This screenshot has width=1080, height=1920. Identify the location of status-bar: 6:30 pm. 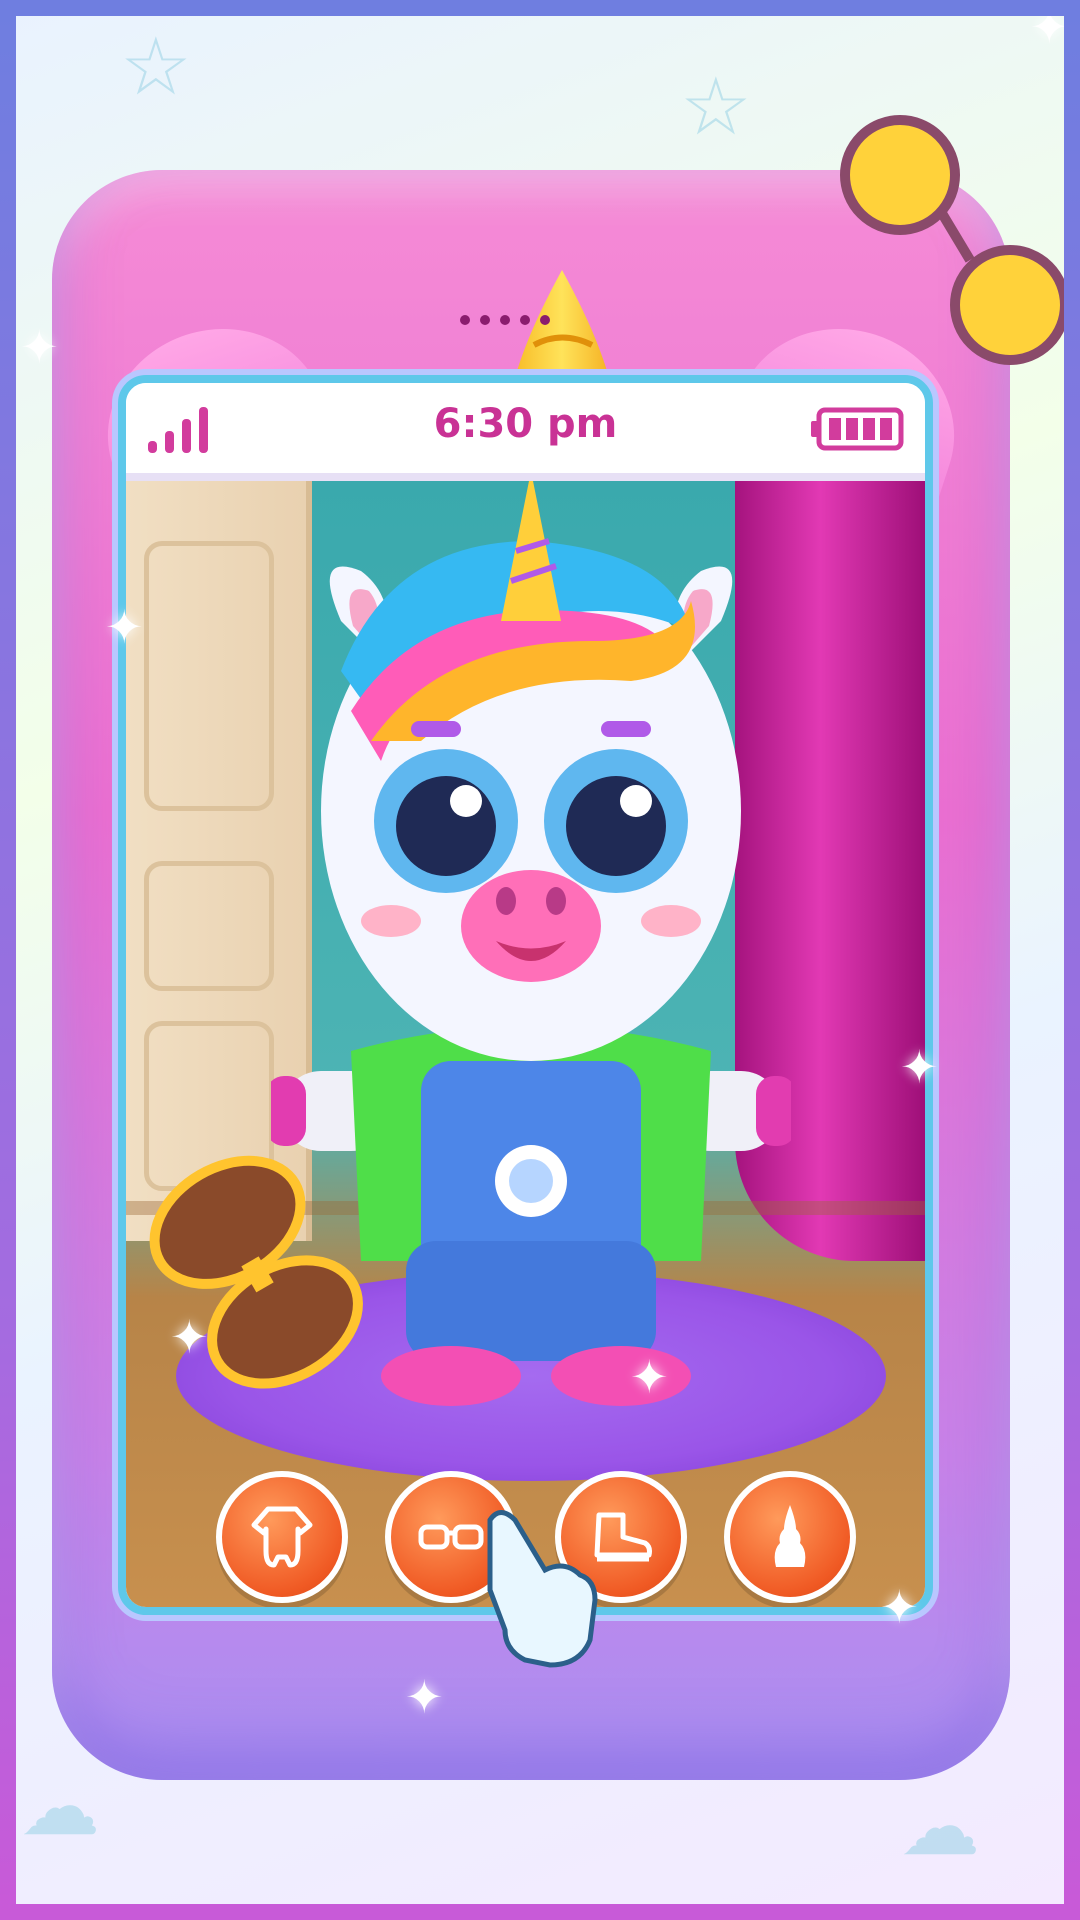
(525, 432).